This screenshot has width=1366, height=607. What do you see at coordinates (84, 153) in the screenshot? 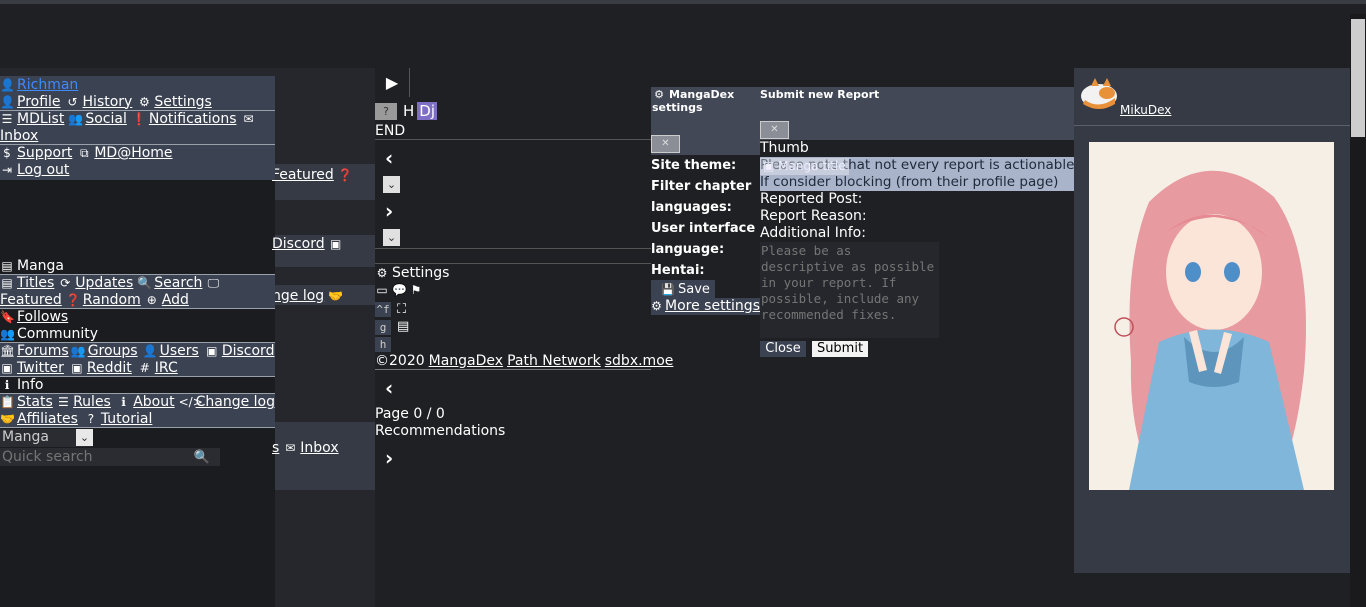
I see `network-icon: ⧉` at bounding box center [84, 153].